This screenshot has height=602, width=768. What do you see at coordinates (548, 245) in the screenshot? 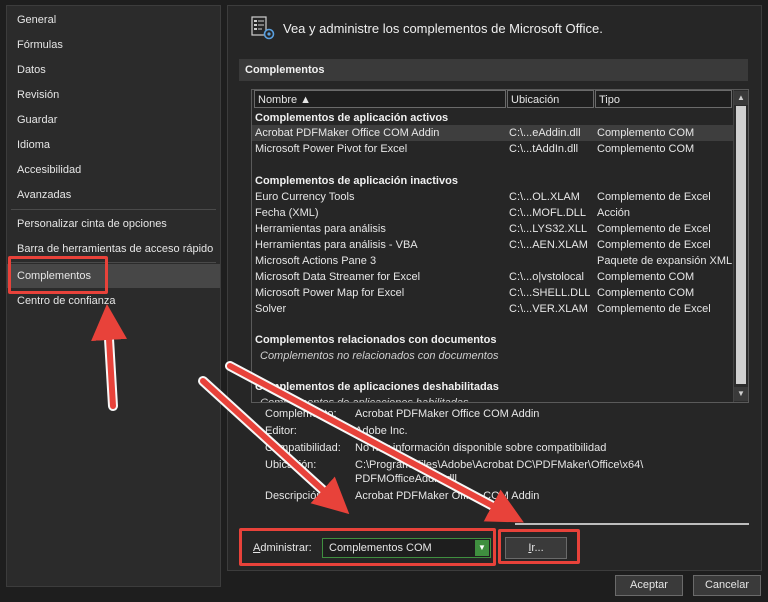
I see `row-location: C:\...AEN.XLAM` at bounding box center [548, 245].